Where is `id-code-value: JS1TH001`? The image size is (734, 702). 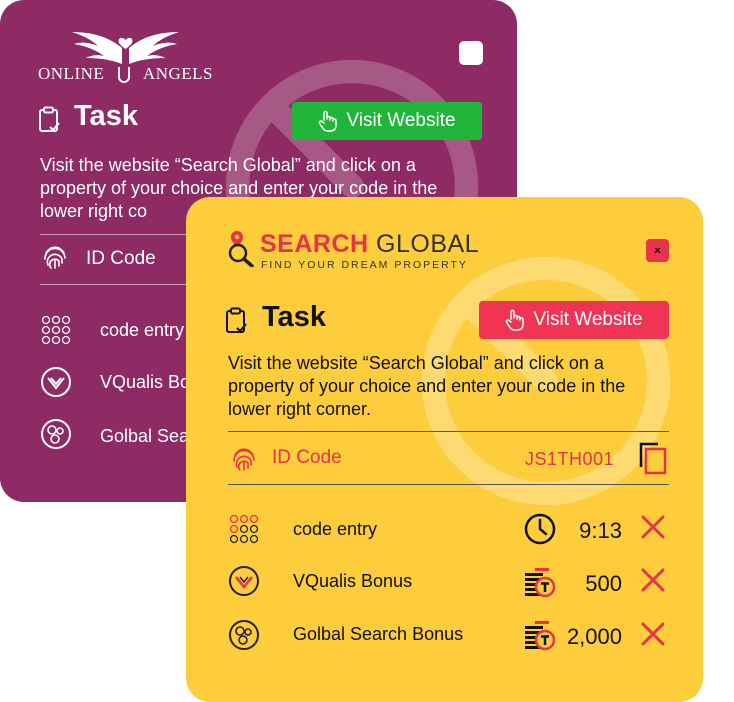 id-code-value: JS1TH001 is located at coordinates (570, 459).